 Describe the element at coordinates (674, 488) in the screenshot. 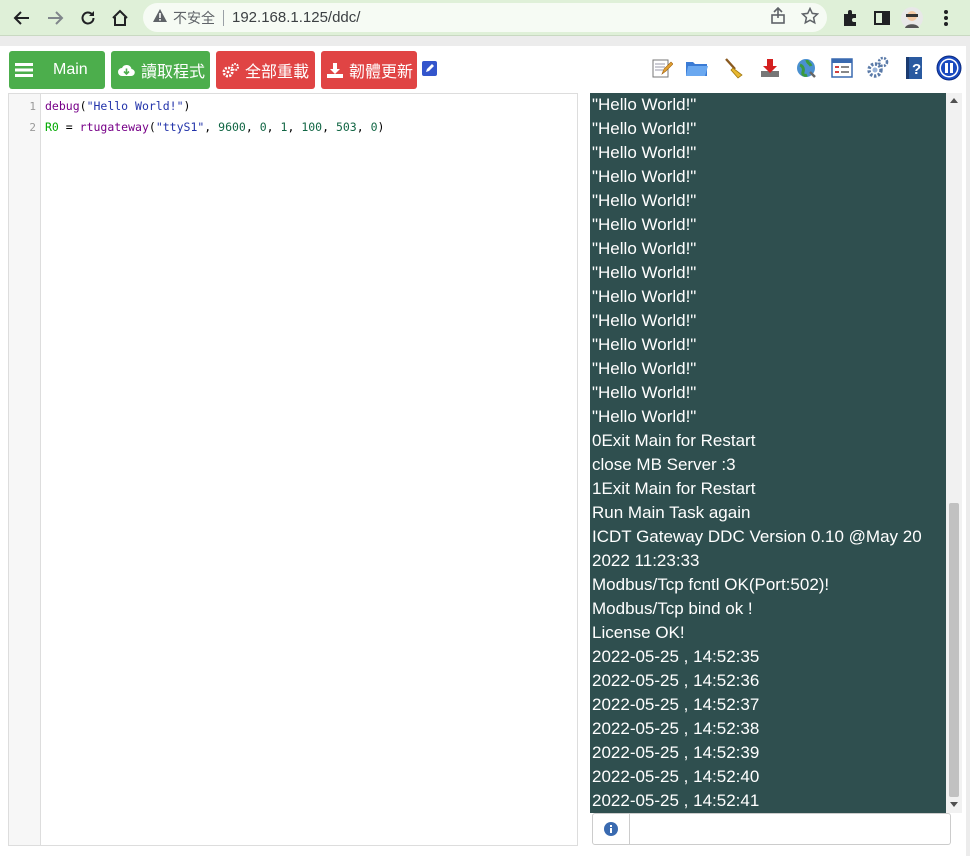

I see `console-line: 1Exit Main for Restart` at that location.